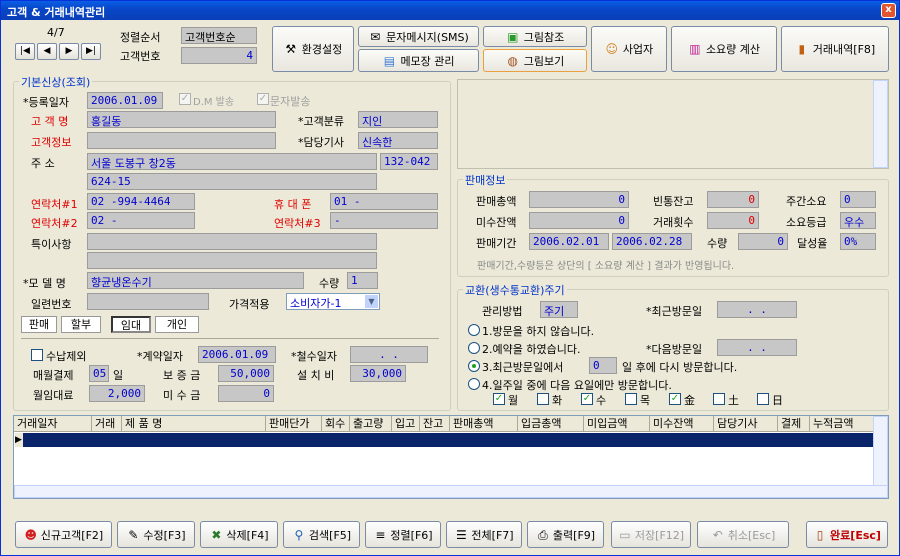 The image size is (900, 556). What do you see at coordinates (25, 51) in the screenshot?
I see `first-record-button: |◀` at bounding box center [25, 51].